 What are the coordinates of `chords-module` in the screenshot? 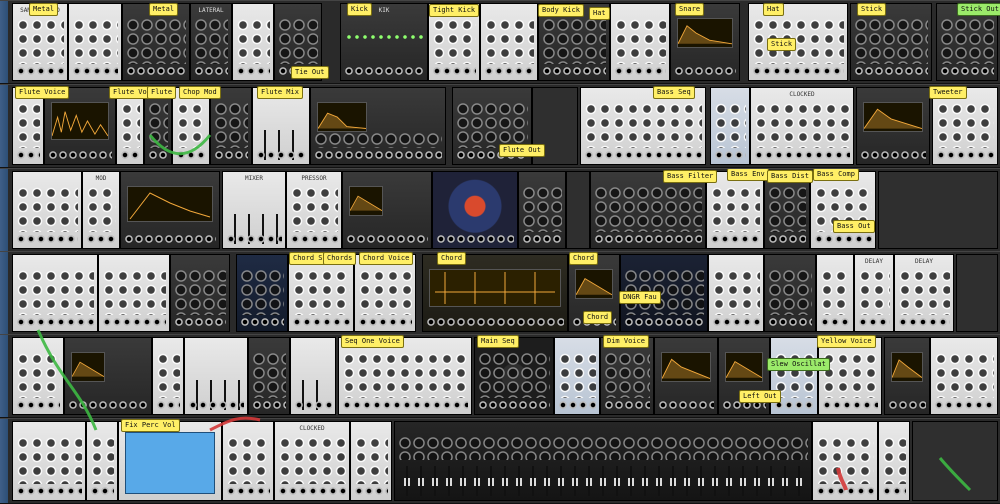 It's located at (321, 293).